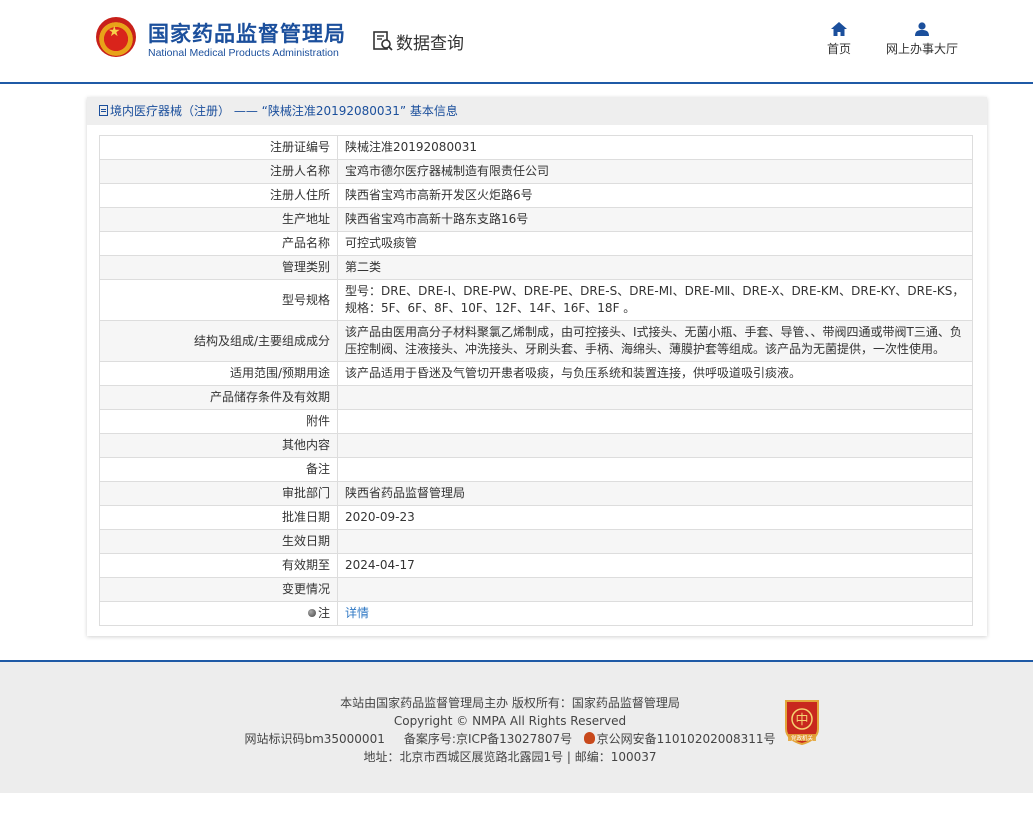  I want to click on police-badge-icon, so click(589, 738).